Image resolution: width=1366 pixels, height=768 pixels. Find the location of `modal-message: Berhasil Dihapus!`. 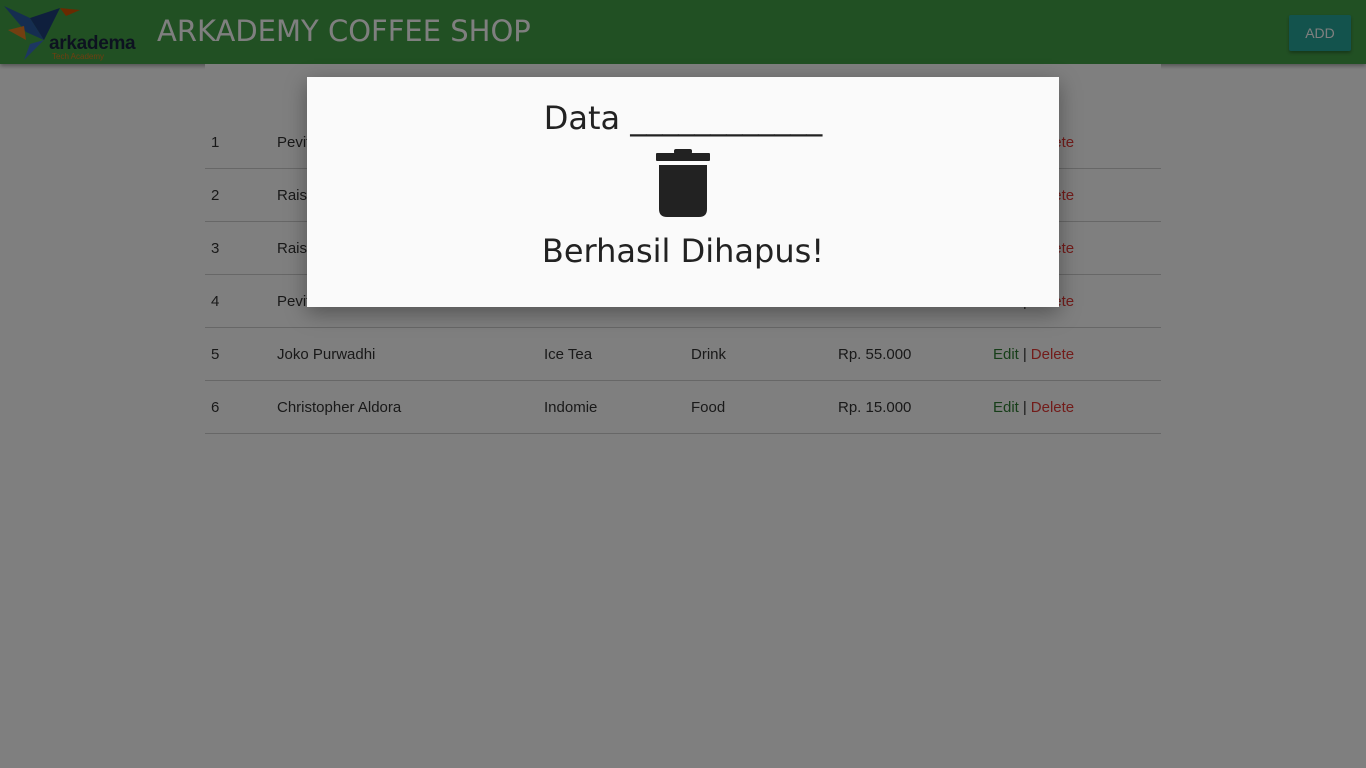

modal-message: Berhasil Dihapus! is located at coordinates (683, 251).